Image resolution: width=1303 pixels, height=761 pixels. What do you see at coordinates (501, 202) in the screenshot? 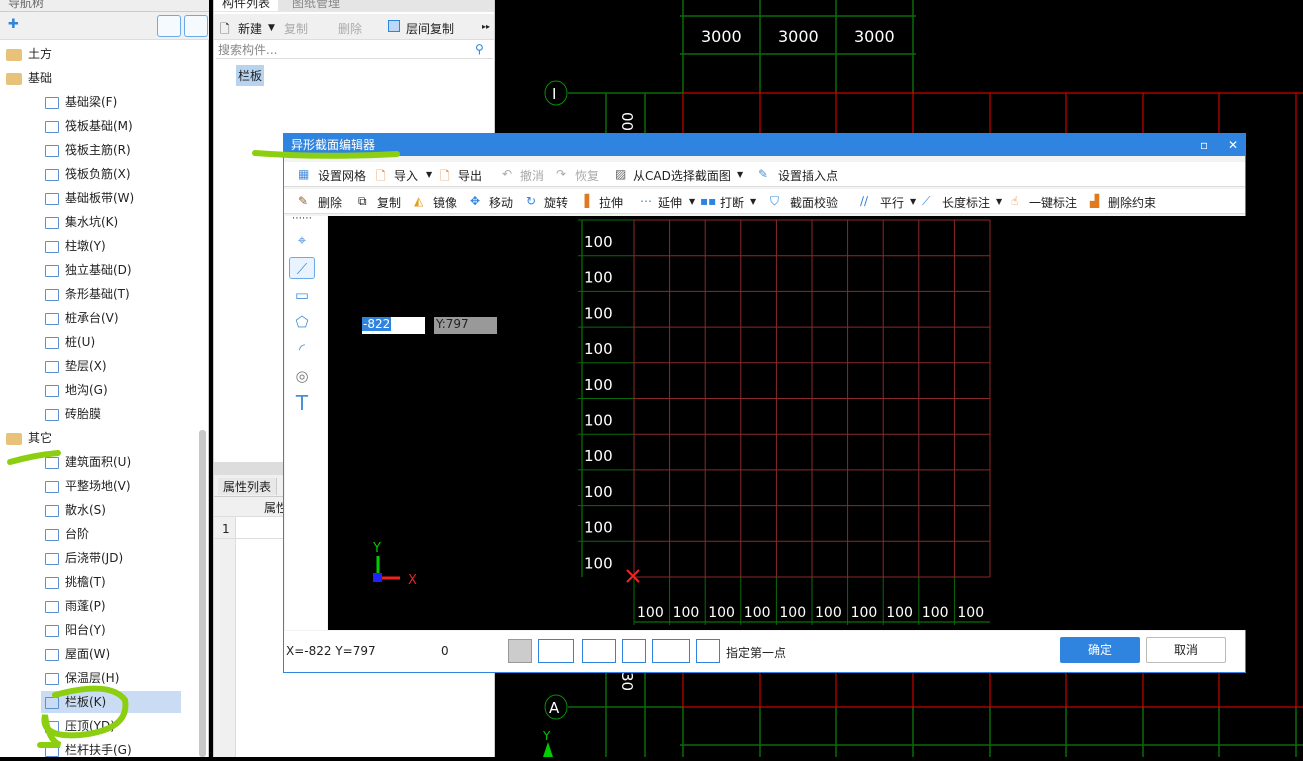
I see `move-button: 移动` at bounding box center [501, 202].